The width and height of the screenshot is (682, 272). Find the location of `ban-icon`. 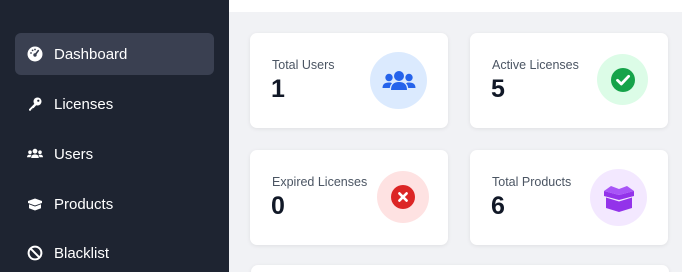

ban-icon is located at coordinates (35, 253).